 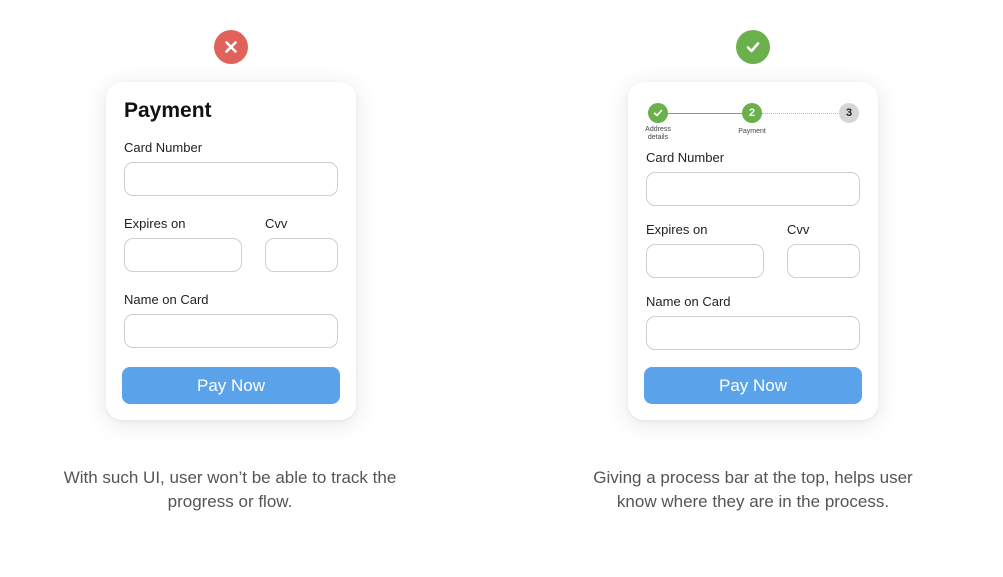 What do you see at coordinates (168, 110) in the screenshot?
I see `page-title: Payment` at bounding box center [168, 110].